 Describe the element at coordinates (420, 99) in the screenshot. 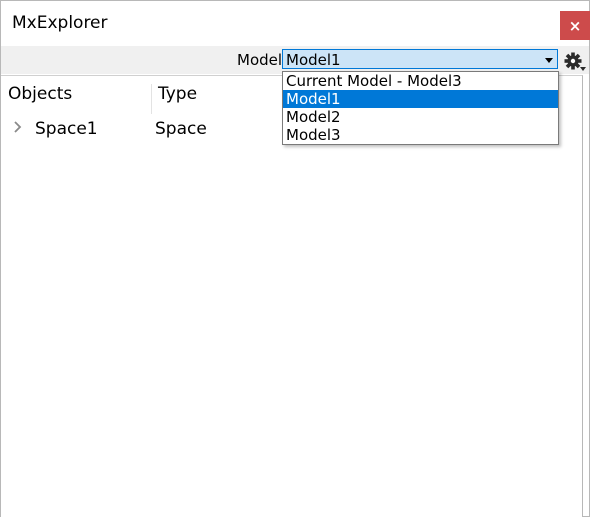

I see `dropdown-option-model1: Model1` at that location.